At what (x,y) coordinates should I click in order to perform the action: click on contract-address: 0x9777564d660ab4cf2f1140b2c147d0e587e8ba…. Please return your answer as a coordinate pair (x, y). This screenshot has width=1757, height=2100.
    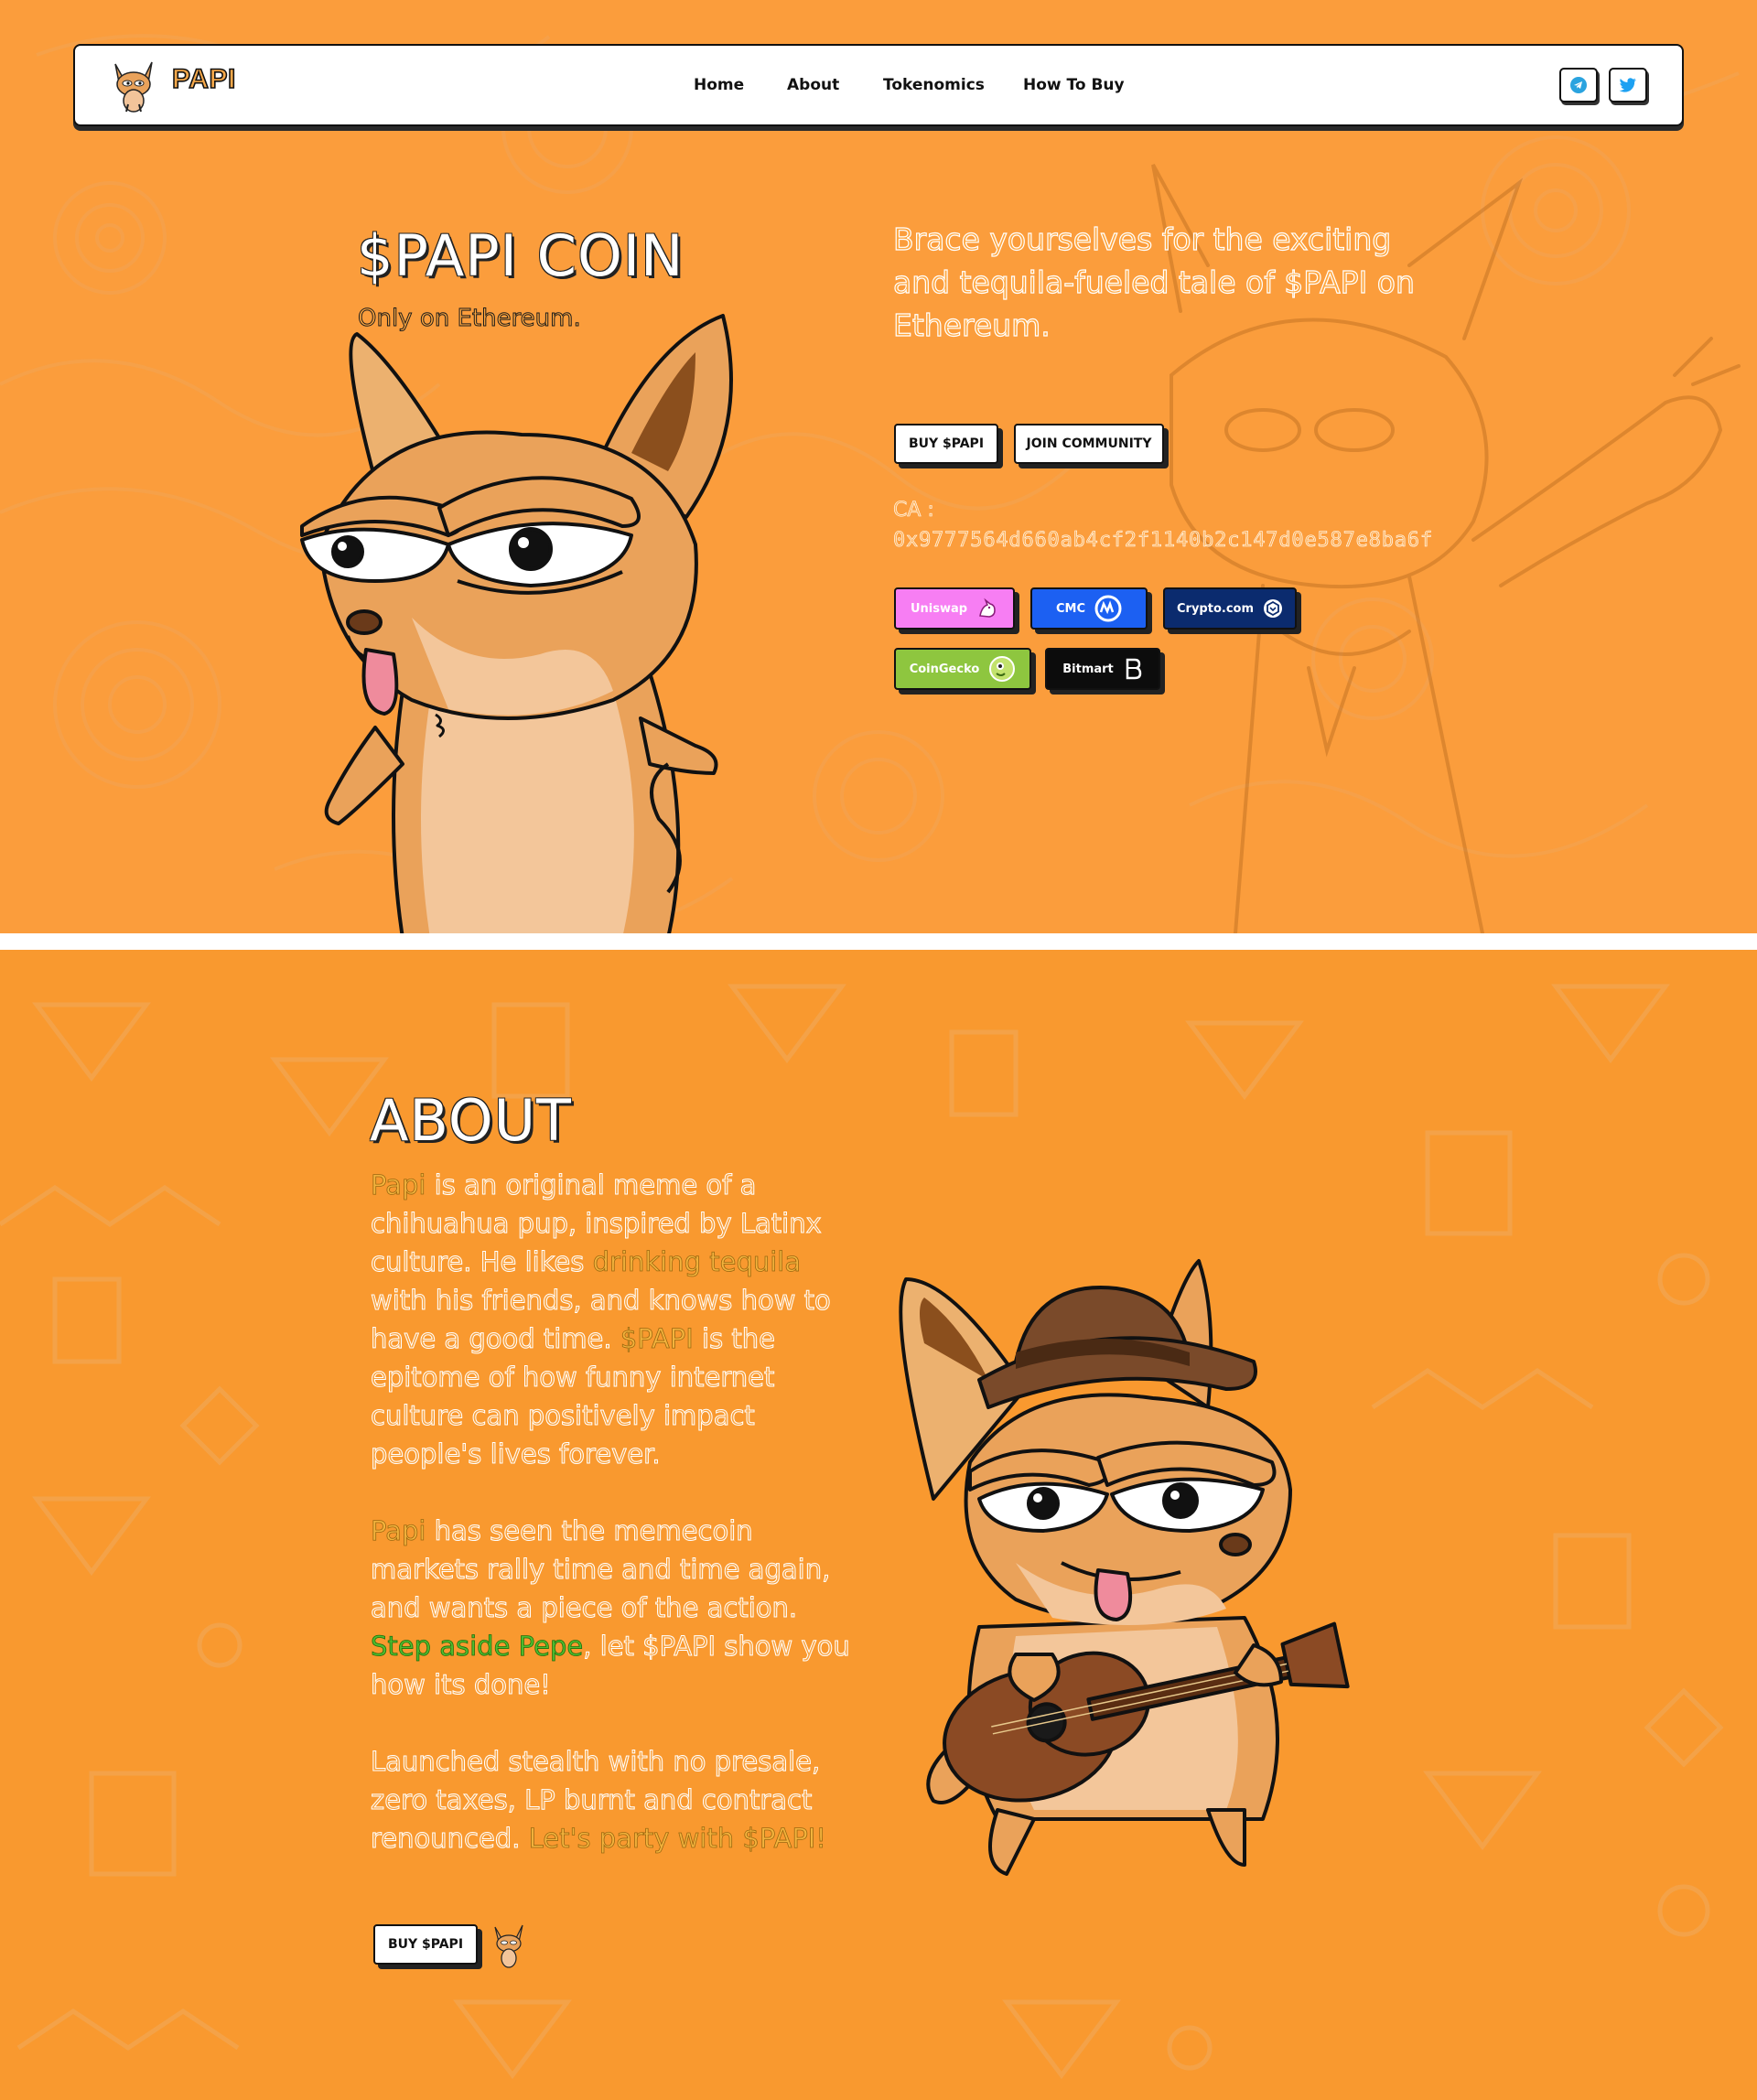
    Looking at the image, I should click on (1163, 541).